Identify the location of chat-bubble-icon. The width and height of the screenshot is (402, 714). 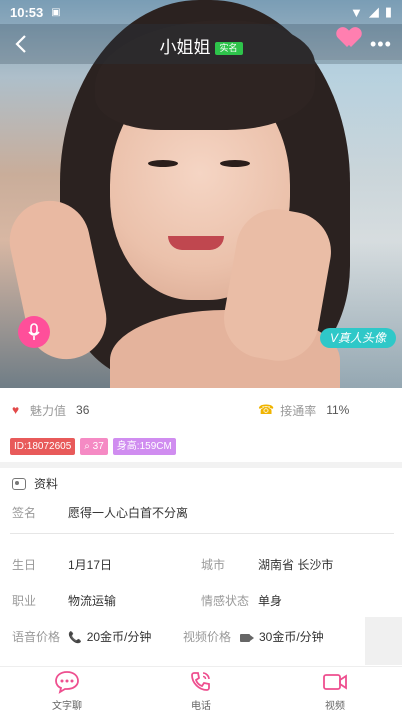
(67, 682).